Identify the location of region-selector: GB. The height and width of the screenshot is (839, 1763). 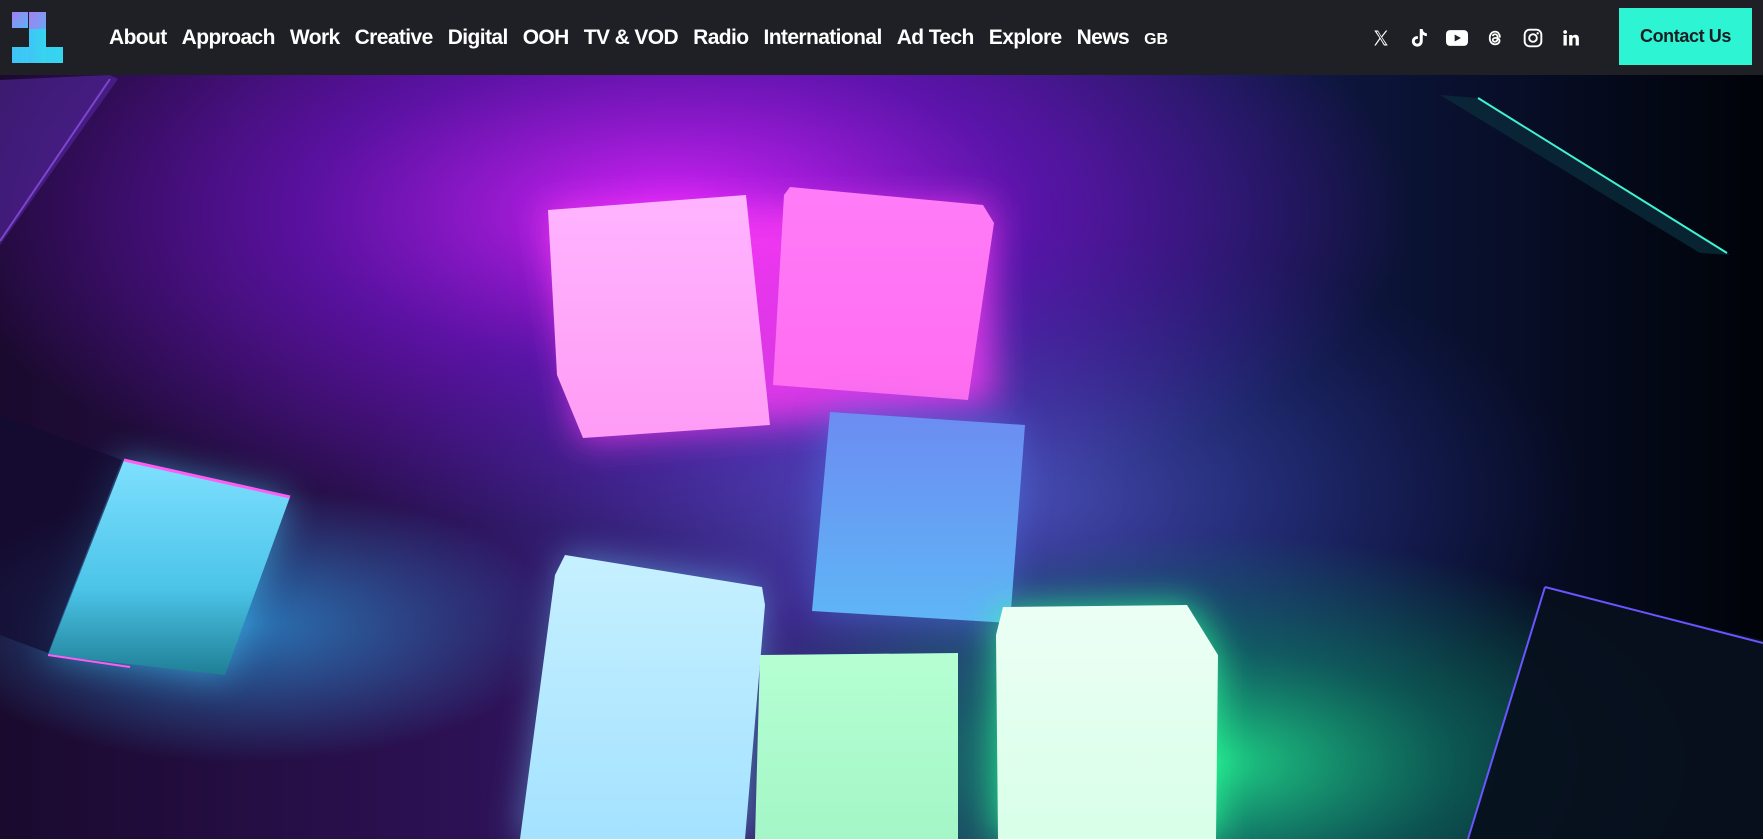
(1156, 40).